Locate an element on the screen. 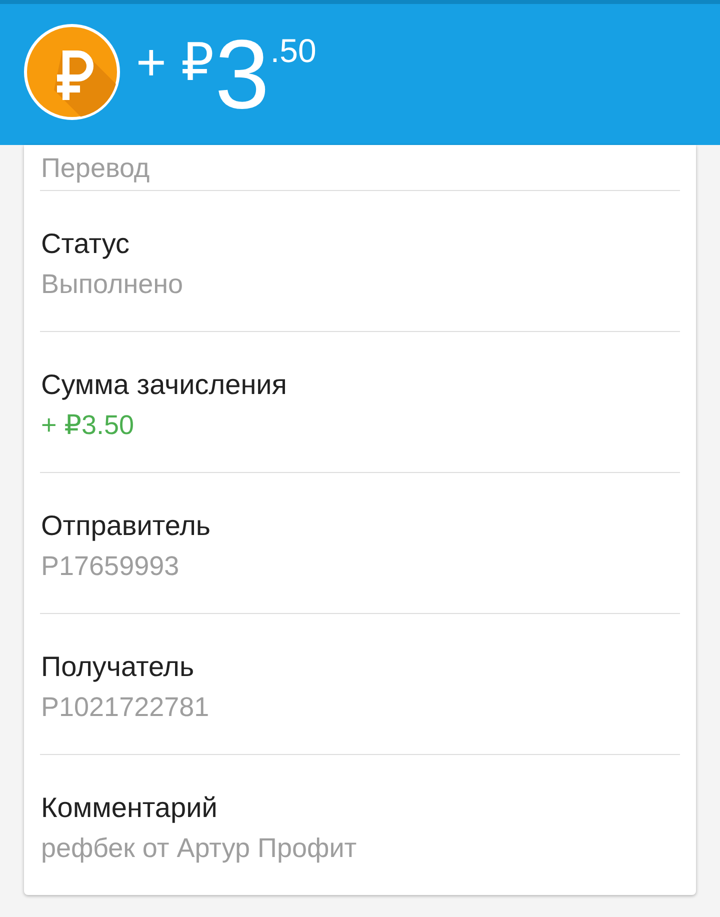 The image size is (720, 917). field-label: Сумма зачисления is located at coordinates (164, 385).